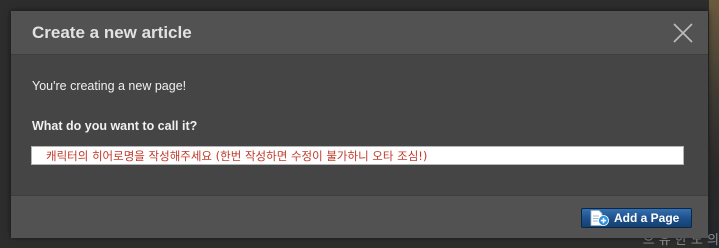  I want to click on close-button, so click(683, 33).